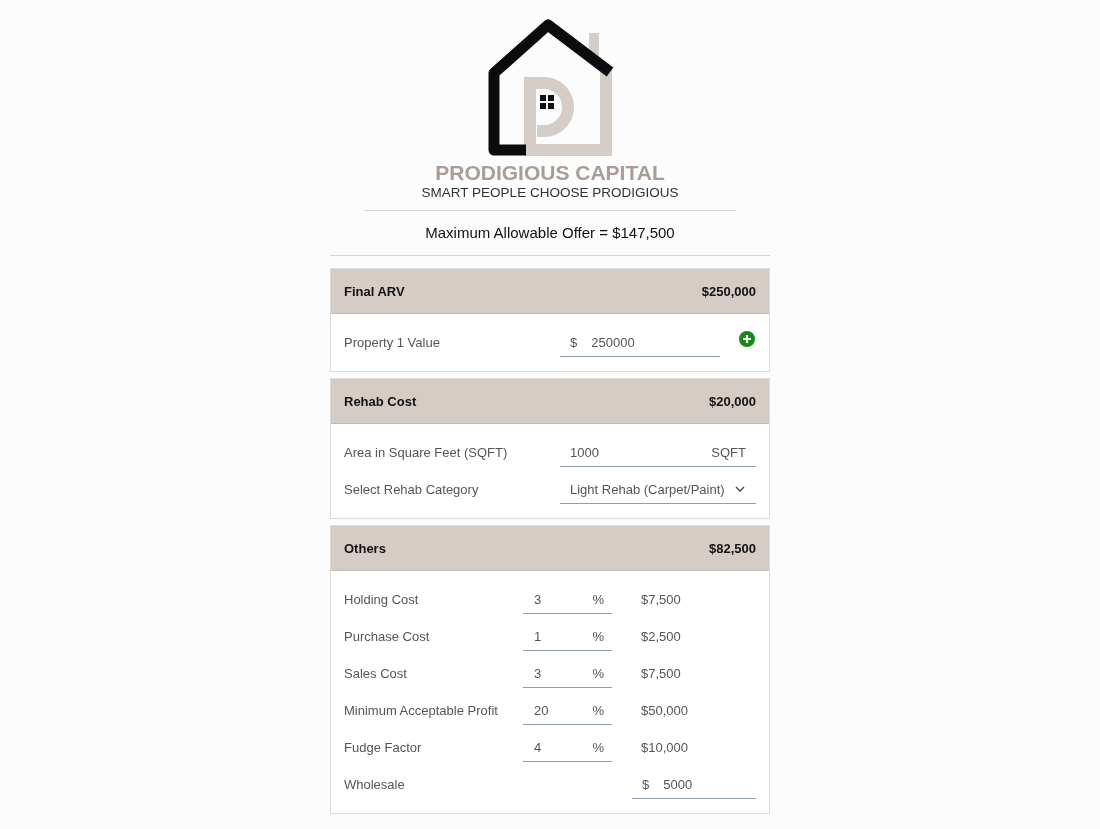 Image resolution: width=1100 pixels, height=829 pixels. Describe the element at coordinates (658, 452) in the screenshot. I see `area-input: 1000 SQFT` at that location.